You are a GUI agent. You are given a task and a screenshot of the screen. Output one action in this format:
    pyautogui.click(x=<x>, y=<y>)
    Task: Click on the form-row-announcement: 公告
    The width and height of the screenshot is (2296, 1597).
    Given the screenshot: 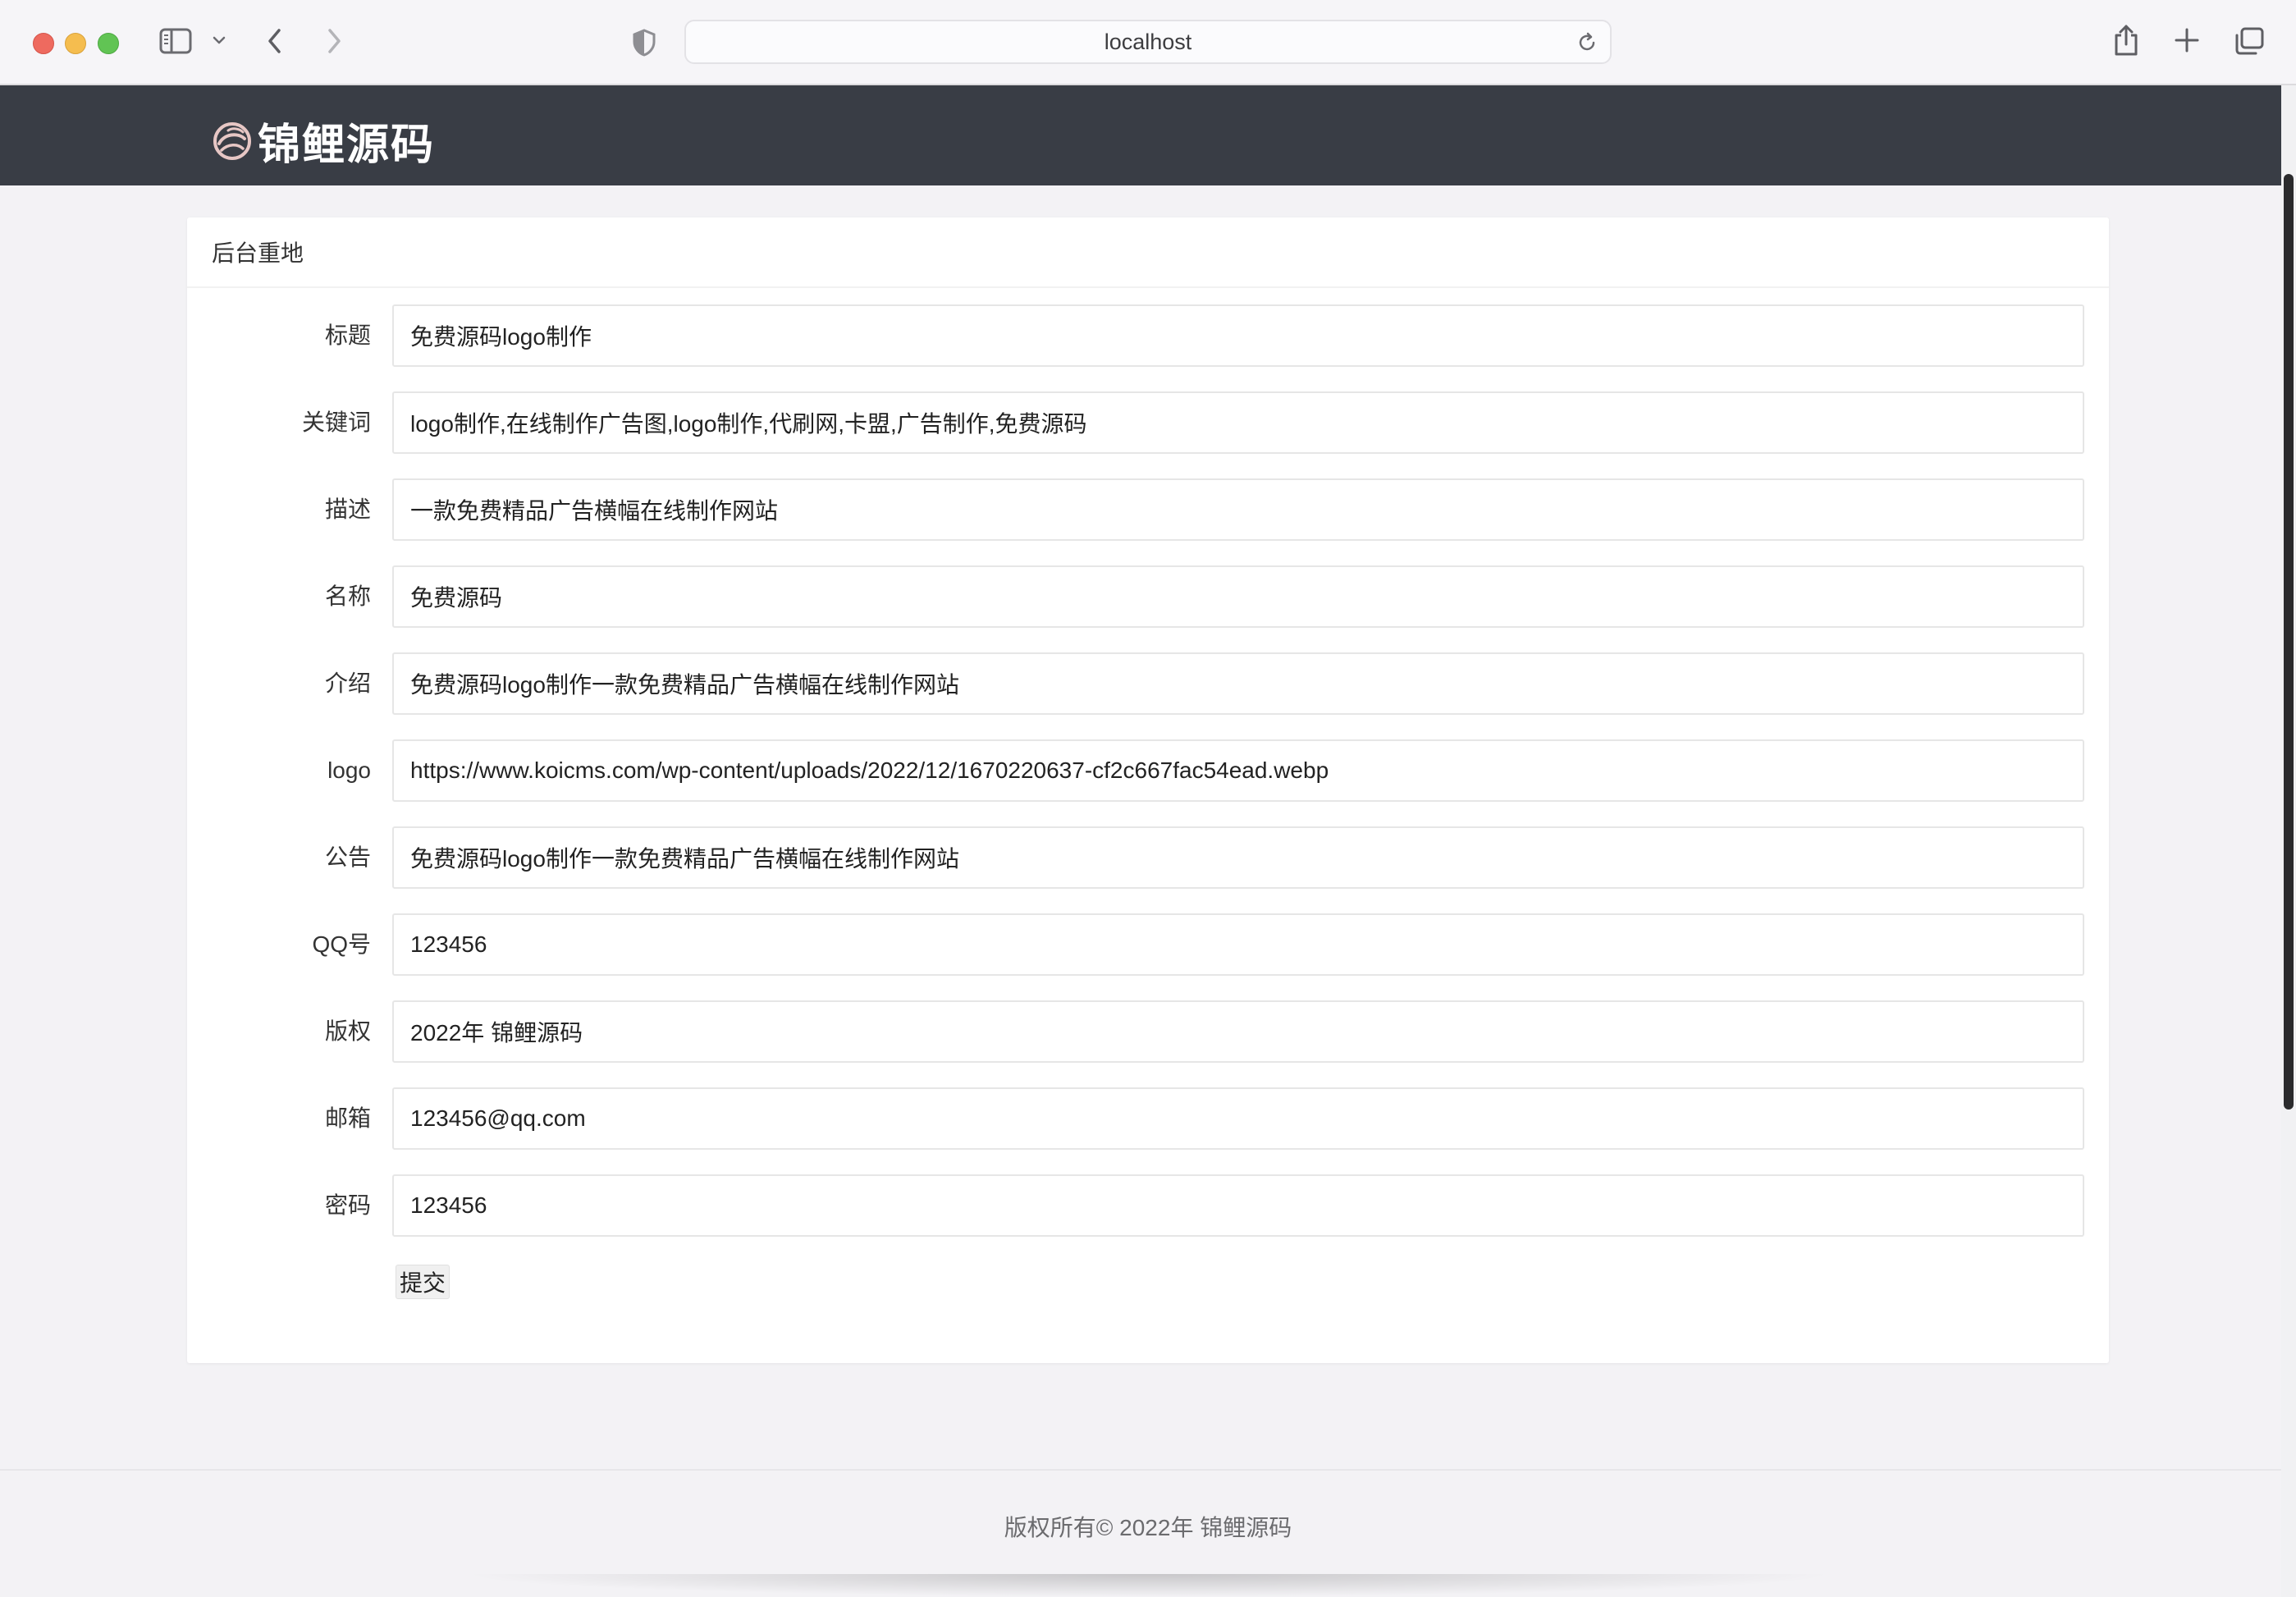 What is the action you would take?
    pyautogui.click(x=1148, y=858)
    